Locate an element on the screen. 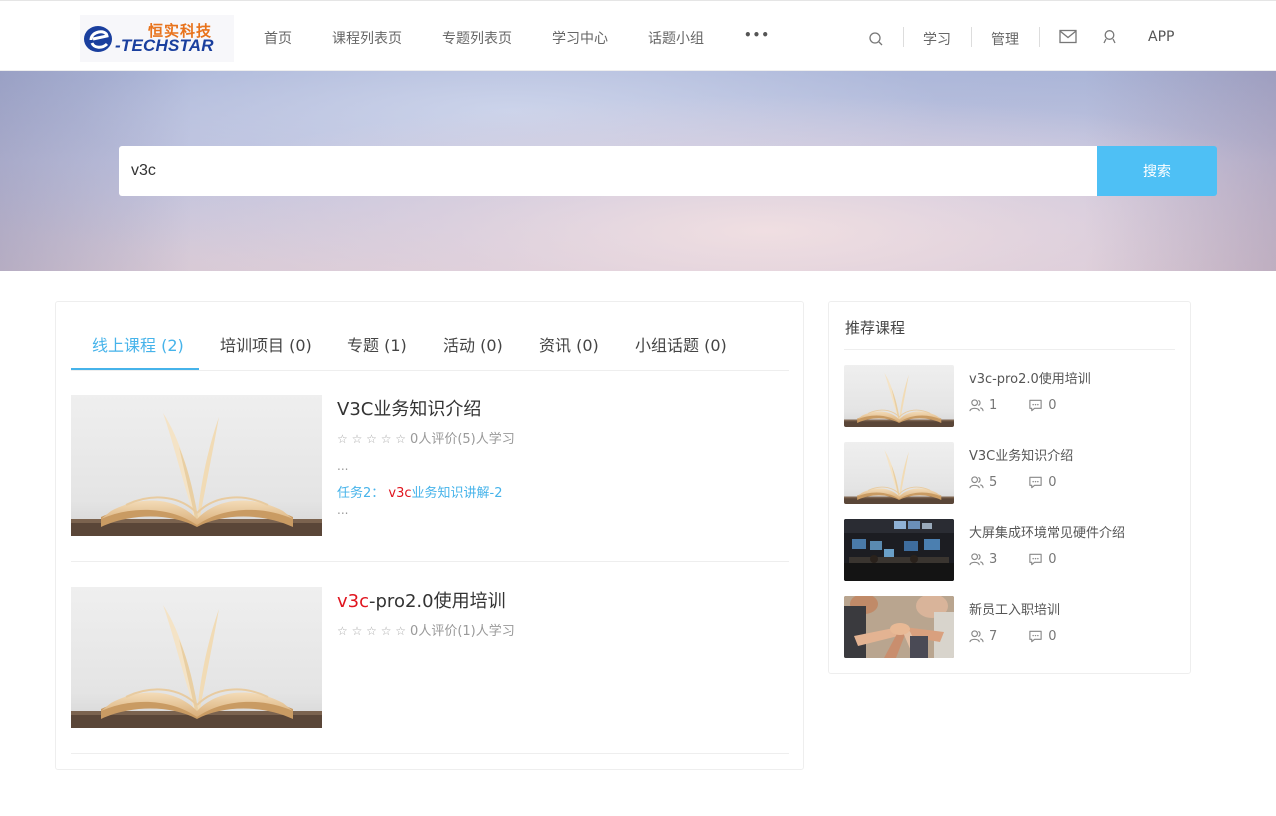 Image resolution: width=1276 pixels, height=816 pixels. nav-topic-groups: 话题小组 is located at coordinates (676, 38).